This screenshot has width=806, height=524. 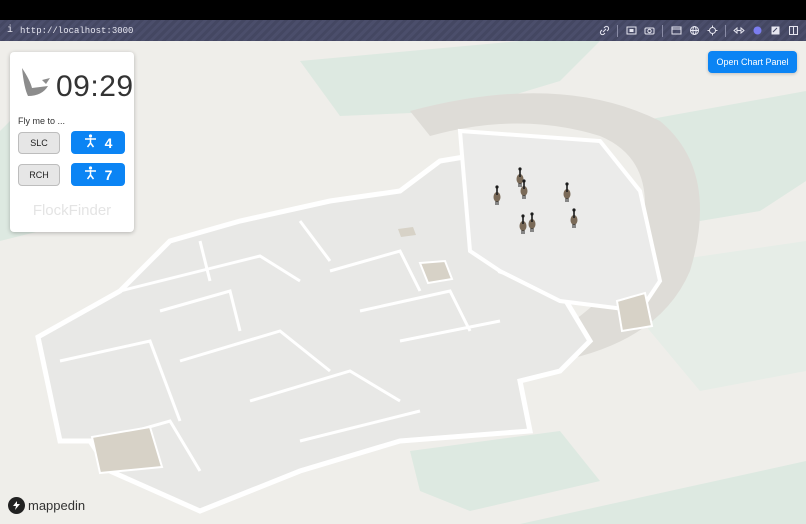 What do you see at coordinates (72, 210) in the screenshot?
I see `flock-finder-brand: FlockFinder` at bounding box center [72, 210].